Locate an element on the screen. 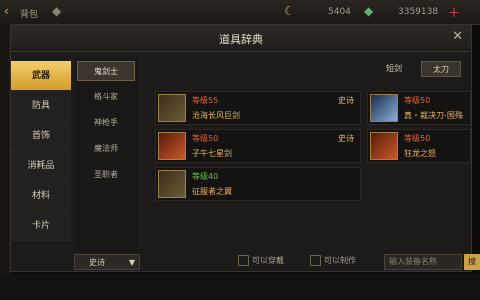 Image resolution: width=480 pixels, height=300 pixels. tab-short-sword: 短剑 is located at coordinates (394, 69).